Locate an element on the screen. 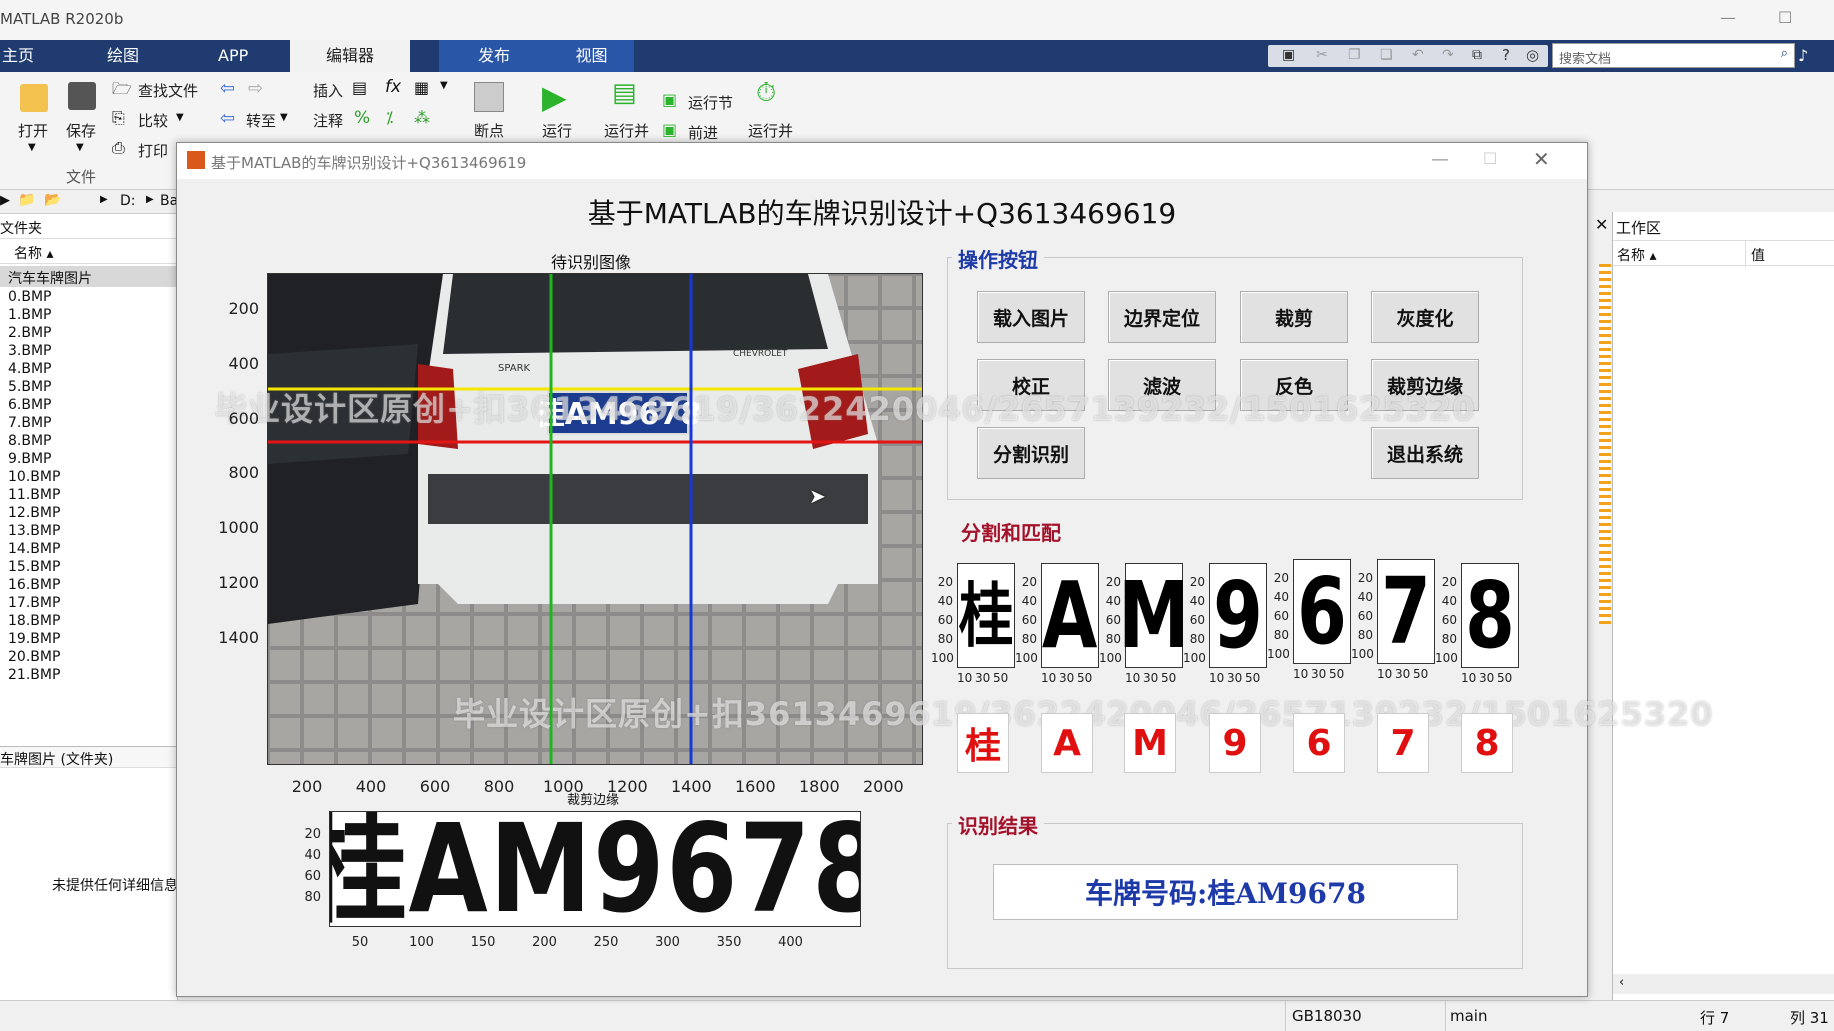 The height and width of the screenshot is (1031, 1834). open-dropdown-icon: ▼ is located at coordinates (32, 147).